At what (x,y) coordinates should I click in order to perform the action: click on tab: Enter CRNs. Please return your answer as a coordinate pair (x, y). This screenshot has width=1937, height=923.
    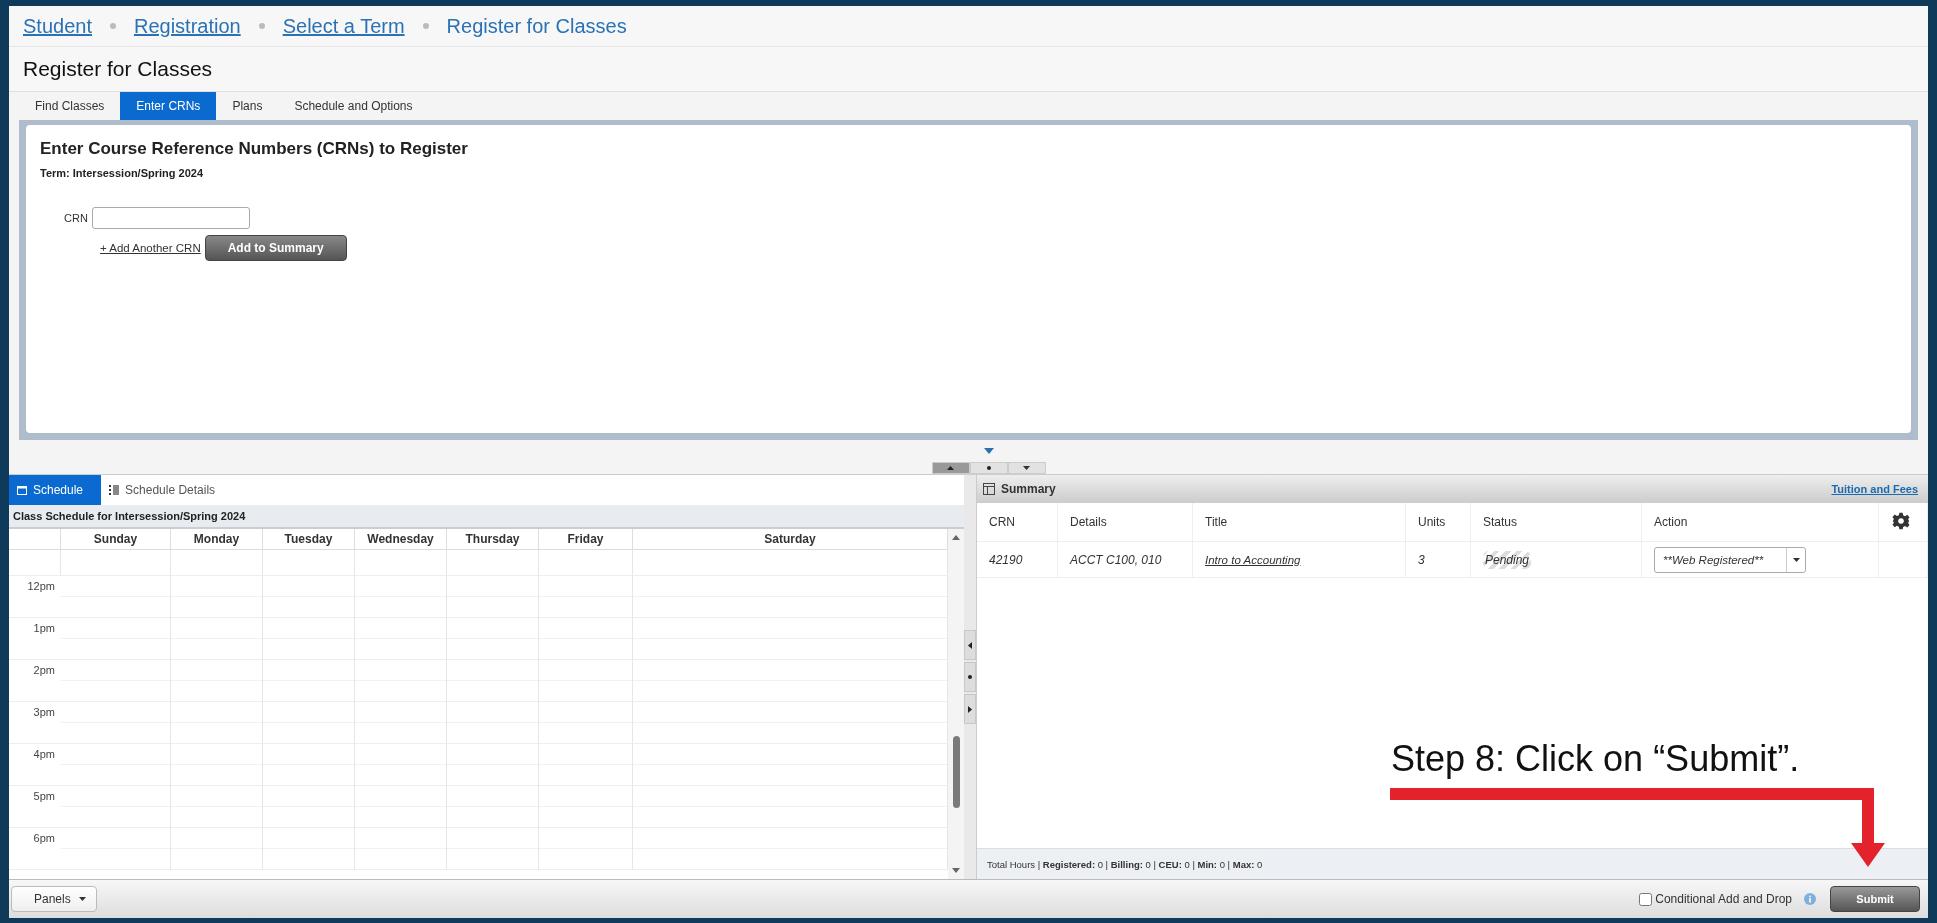
    Looking at the image, I should click on (168, 106).